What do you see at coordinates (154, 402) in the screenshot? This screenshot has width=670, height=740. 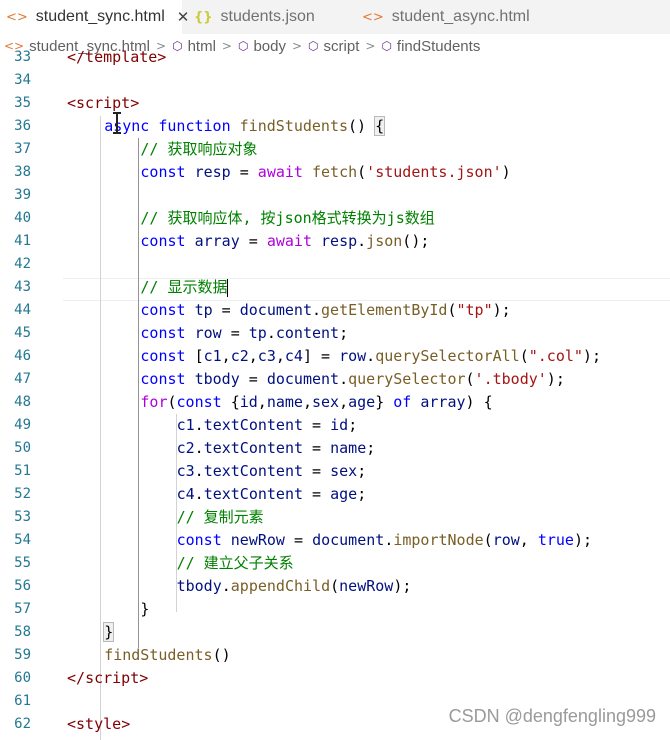 I see `code-token: for` at bounding box center [154, 402].